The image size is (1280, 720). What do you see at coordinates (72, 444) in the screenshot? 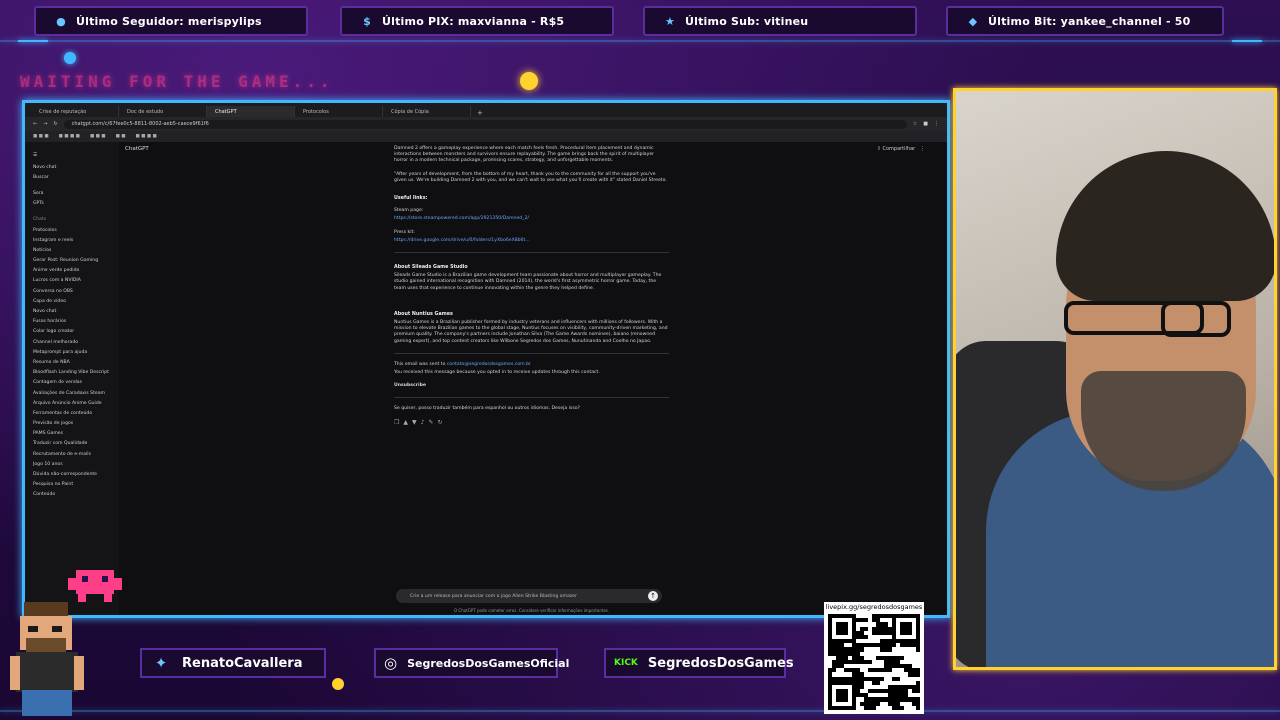
I see `sidebar-chat-item: Traduzir com Qualidade` at bounding box center [72, 444].